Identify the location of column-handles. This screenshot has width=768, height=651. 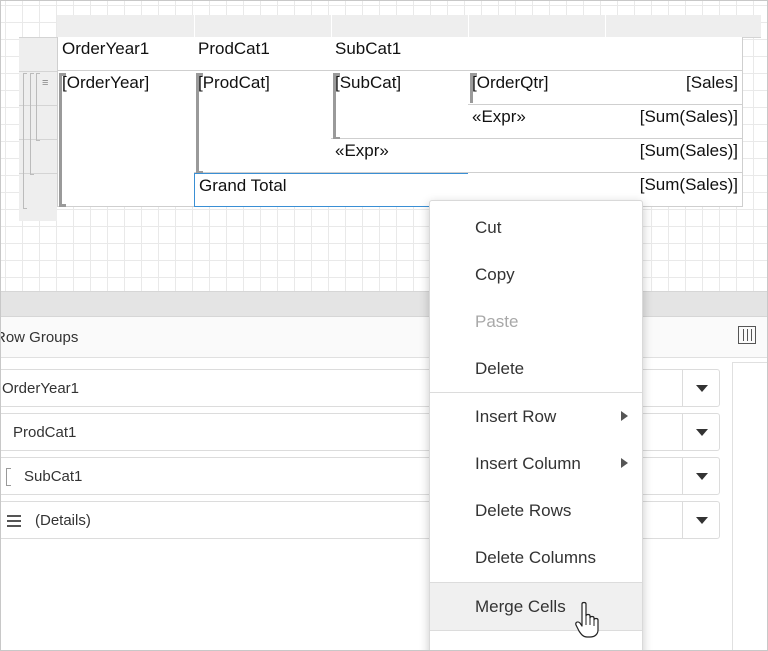
(409, 26).